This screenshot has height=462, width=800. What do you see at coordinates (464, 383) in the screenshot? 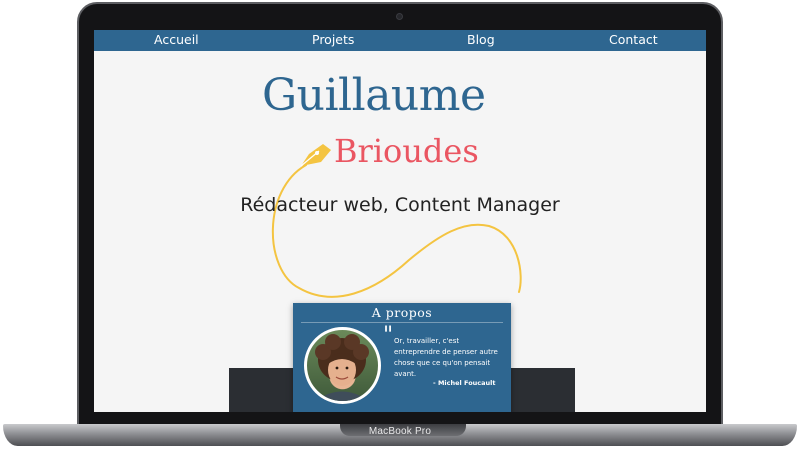
I see `quote-author: - Michel Foucault` at bounding box center [464, 383].